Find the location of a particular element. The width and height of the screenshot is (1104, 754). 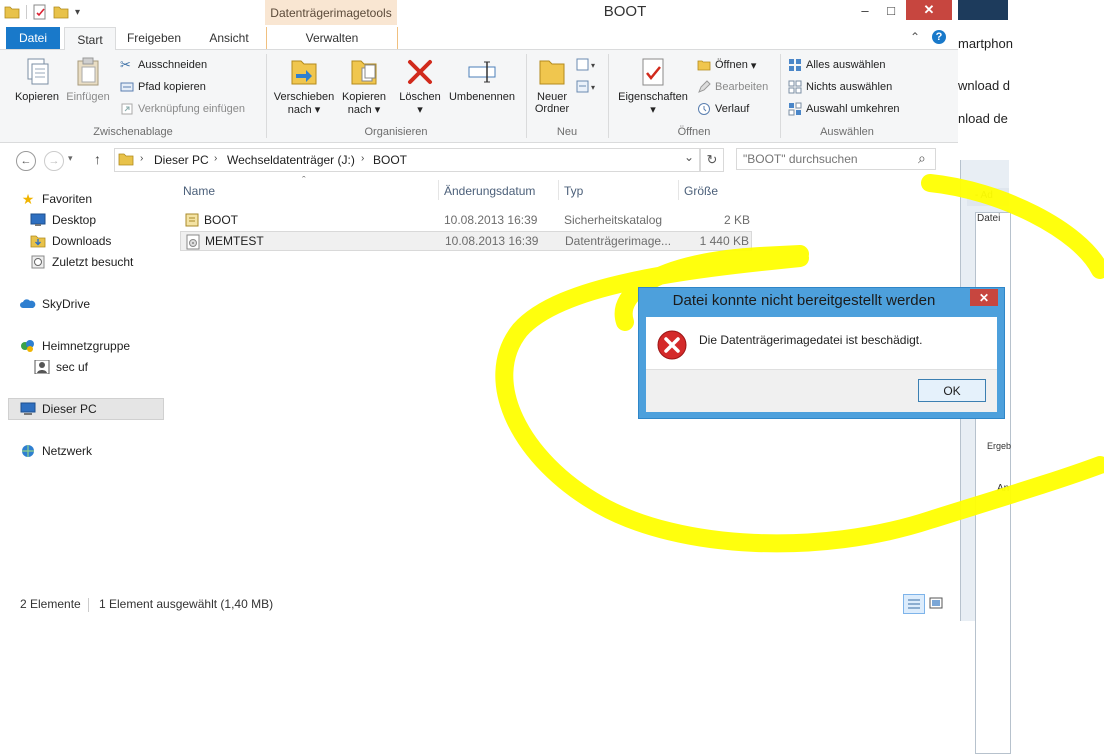

address-dropdown-icon: ⌄ is located at coordinates (689, 157).